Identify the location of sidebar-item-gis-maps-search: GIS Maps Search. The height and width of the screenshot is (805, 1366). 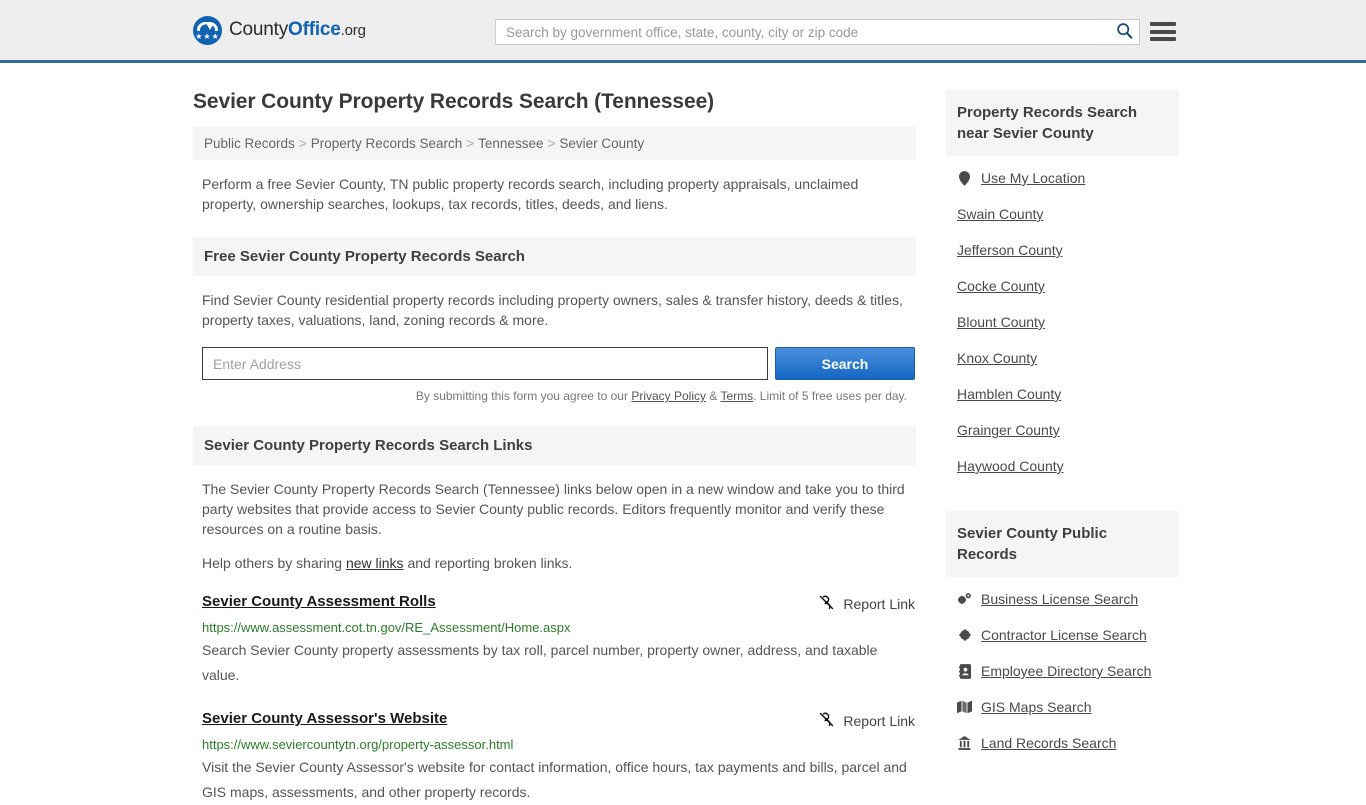
(1068, 707).